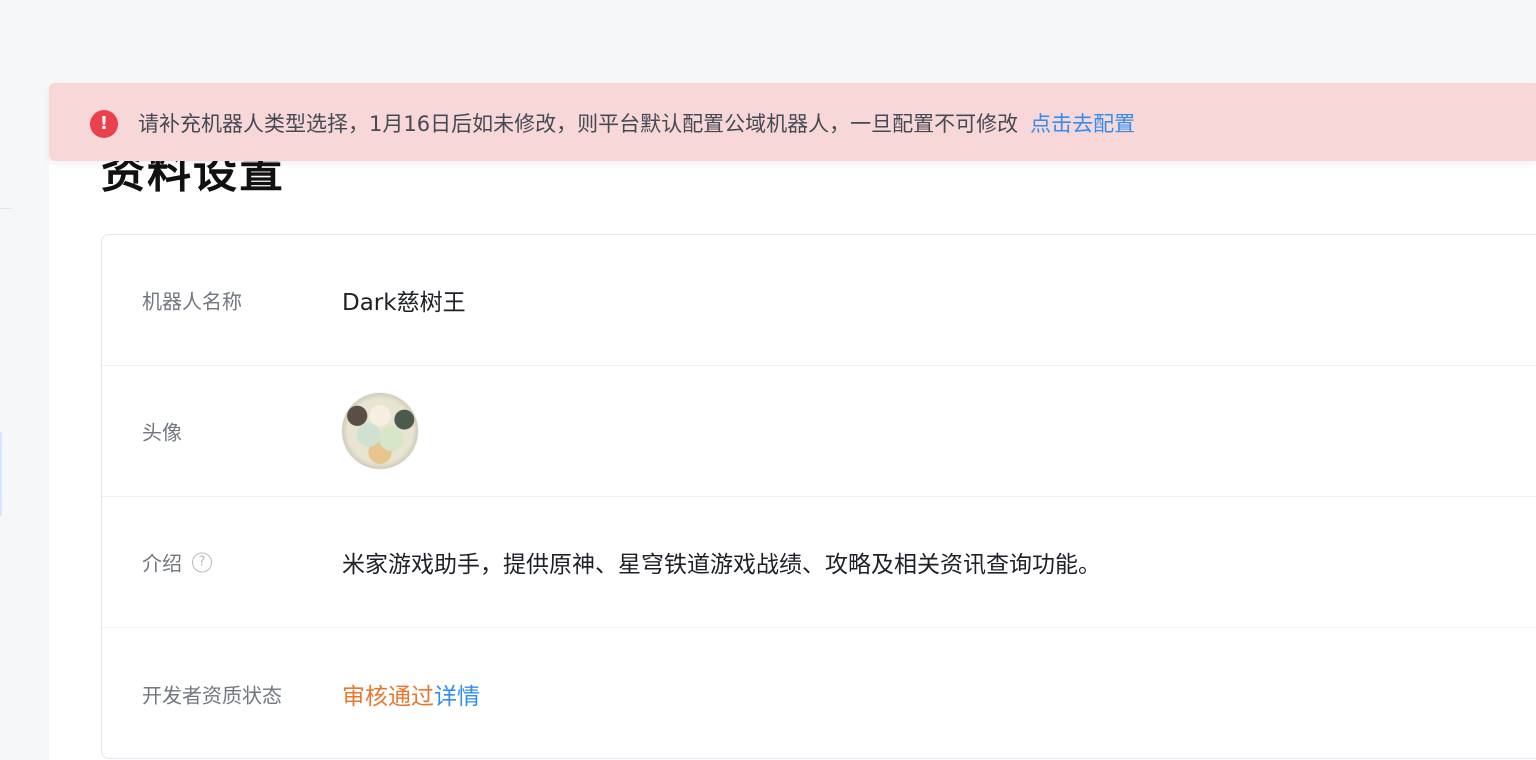 The width and height of the screenshot is (1536, 760). Describe the element at coordinates (404, 303) in the screenshot. I see `robot-name-value: Dark慈树王` at that location.